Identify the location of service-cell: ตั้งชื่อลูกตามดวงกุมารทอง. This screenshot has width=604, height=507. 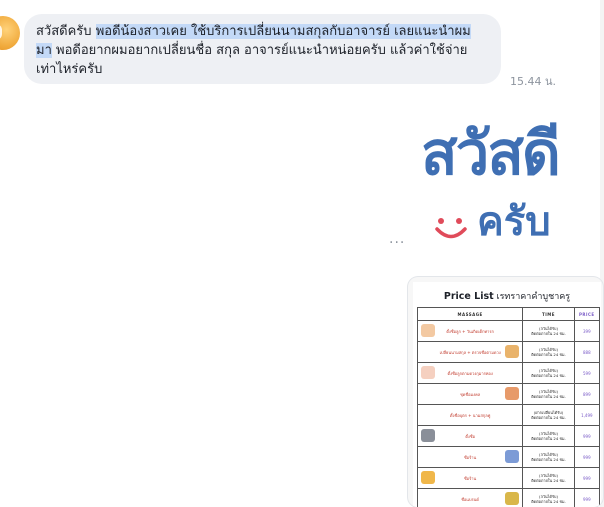
(470, 373).